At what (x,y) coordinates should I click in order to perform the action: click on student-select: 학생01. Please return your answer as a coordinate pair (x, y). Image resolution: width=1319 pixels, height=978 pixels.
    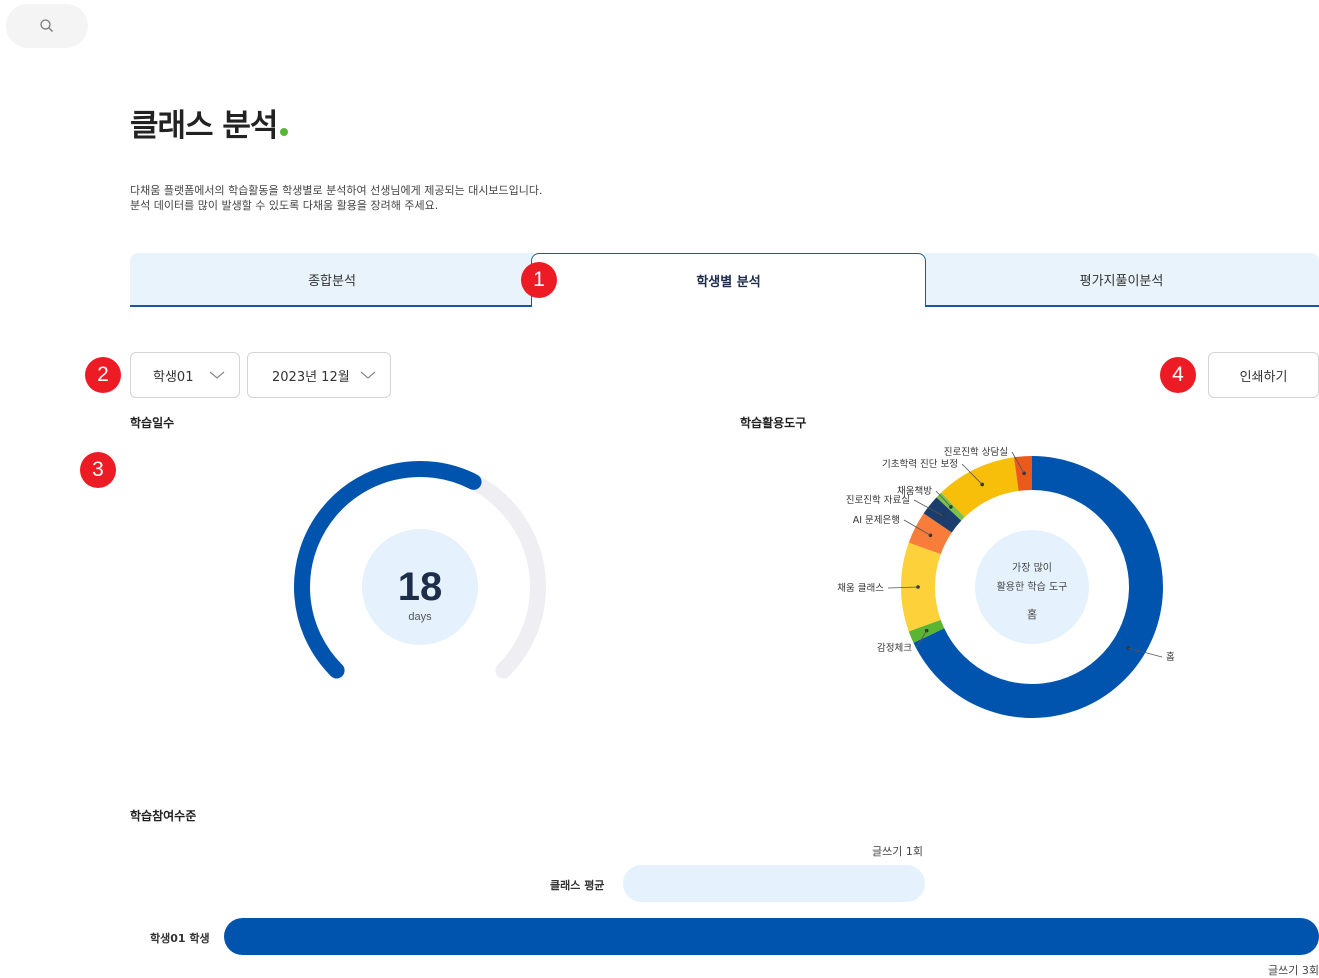
    Looking at the image, I should click on (185, 375).